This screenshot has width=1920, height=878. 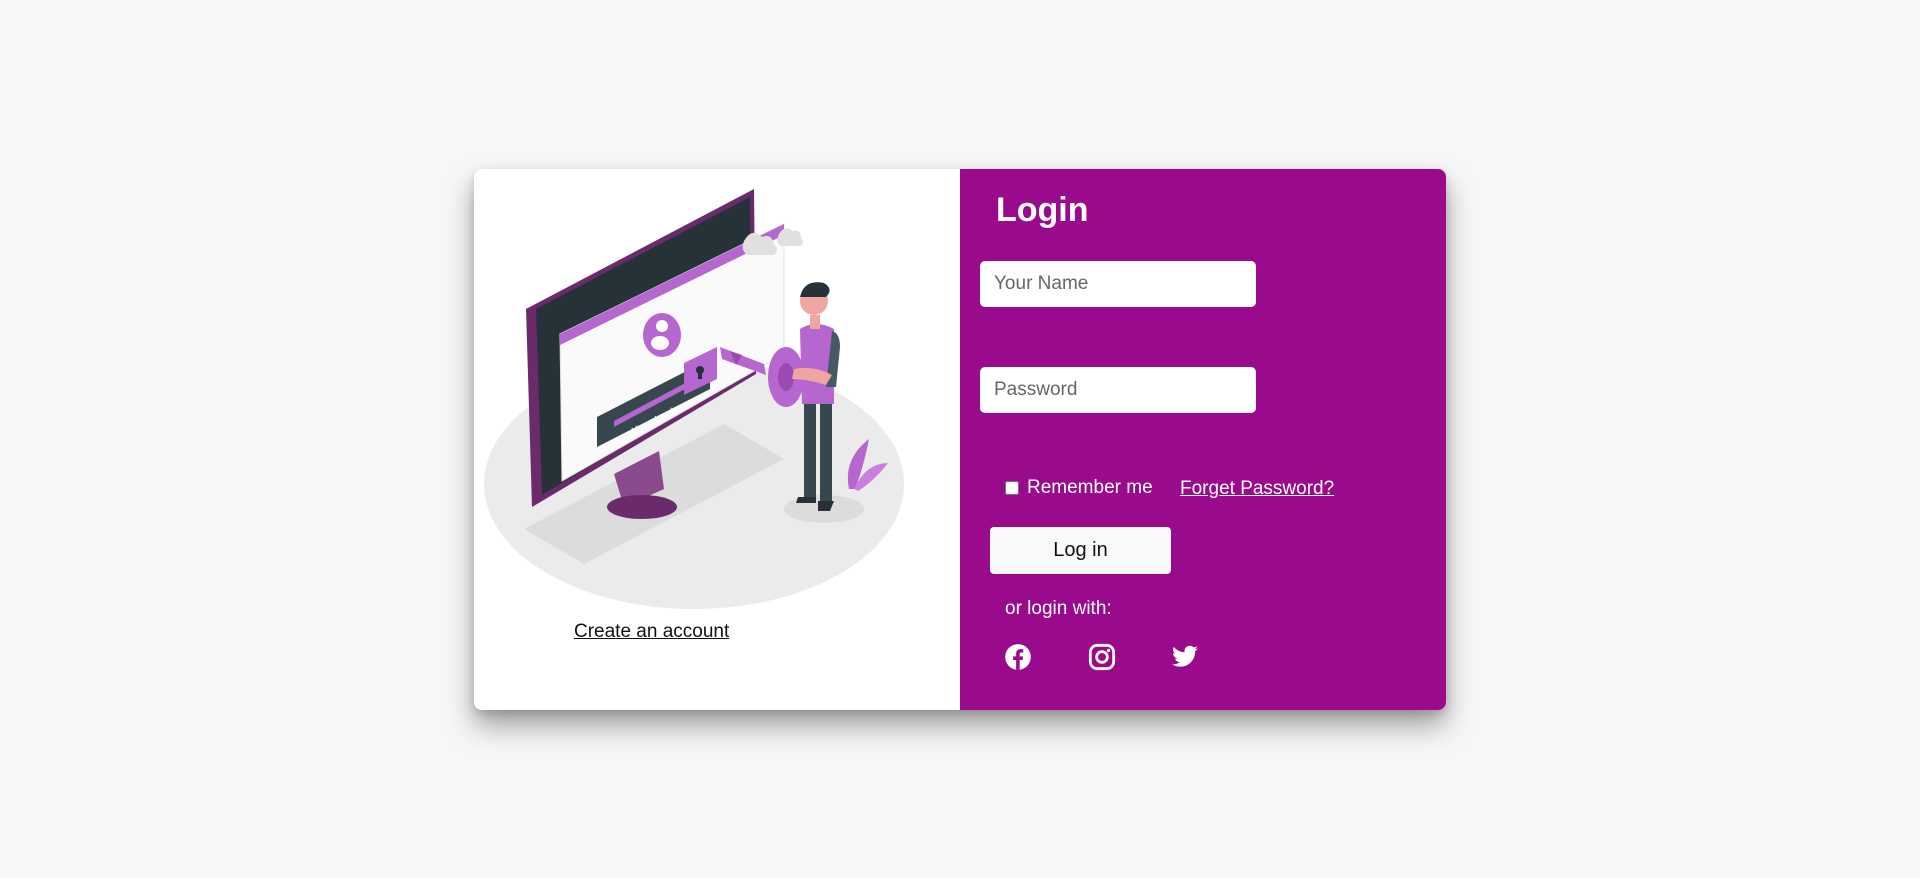 I want to click on remember-me-checkbox, so click(x=1012, y=488).